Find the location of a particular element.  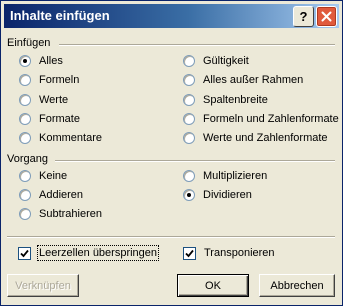

radio-paste-formulas: Formeln is located at coordinates (49, 80).